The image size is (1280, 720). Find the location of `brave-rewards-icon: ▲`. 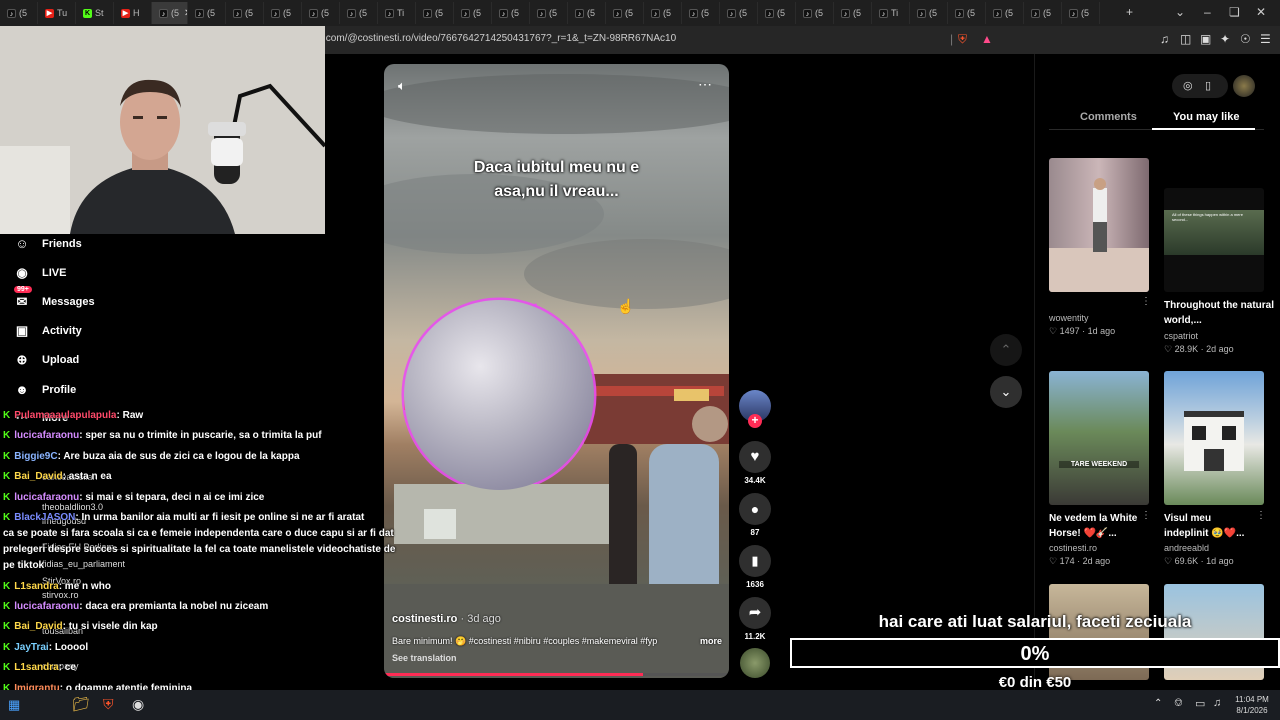

brave-rewards-icon: ▲ is located at coordinates (987, 39).